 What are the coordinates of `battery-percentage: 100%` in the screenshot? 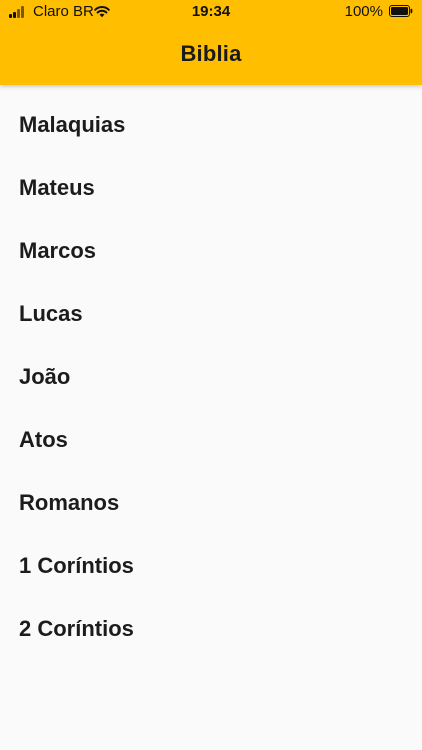 It's located at (363, 11).